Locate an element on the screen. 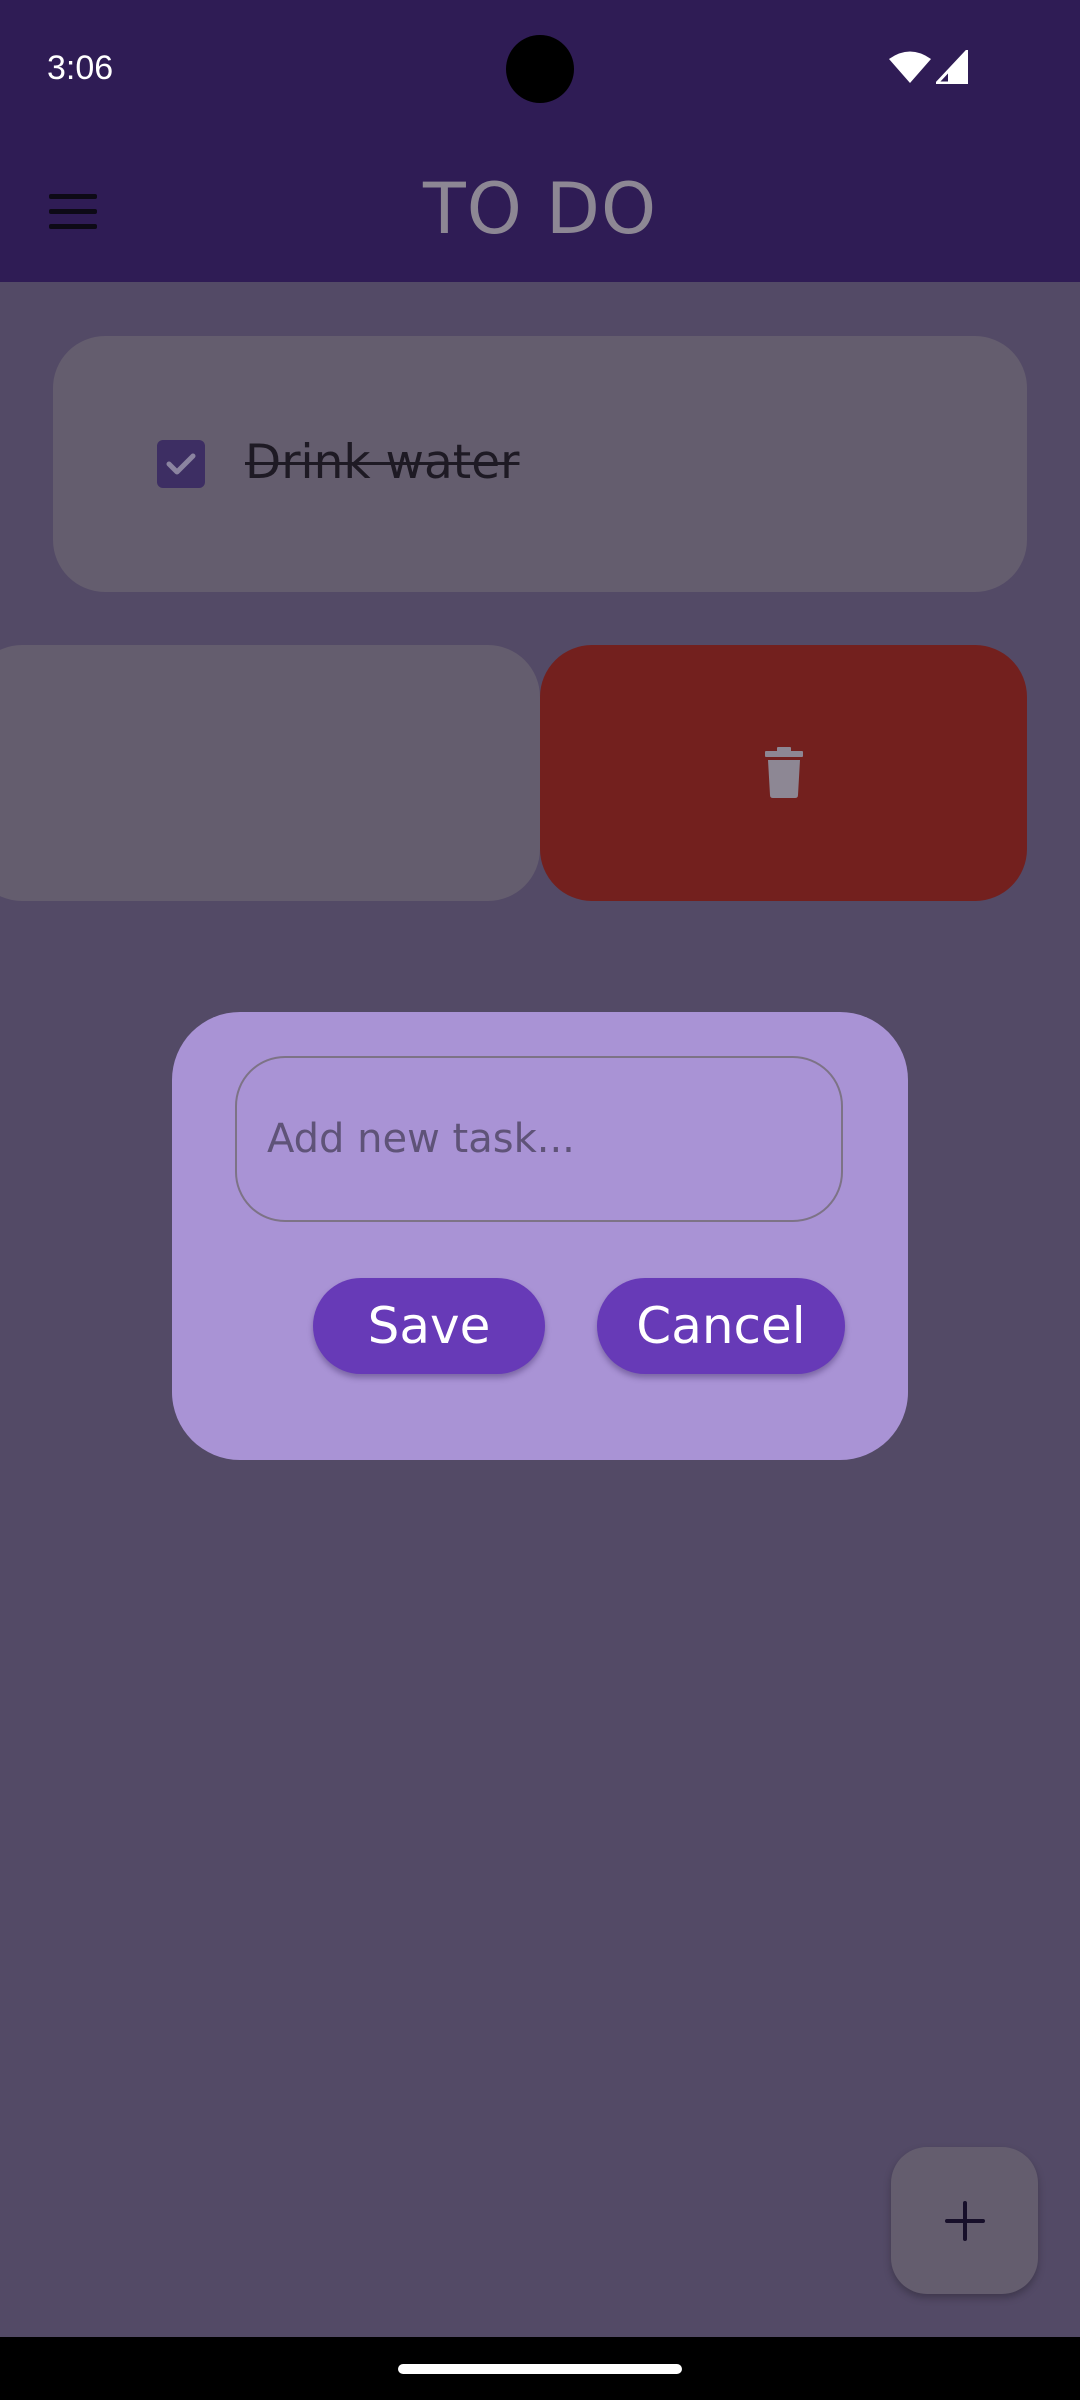 The image size is (1080, 2400). camera-cutout is located at coordinates (540, 69).